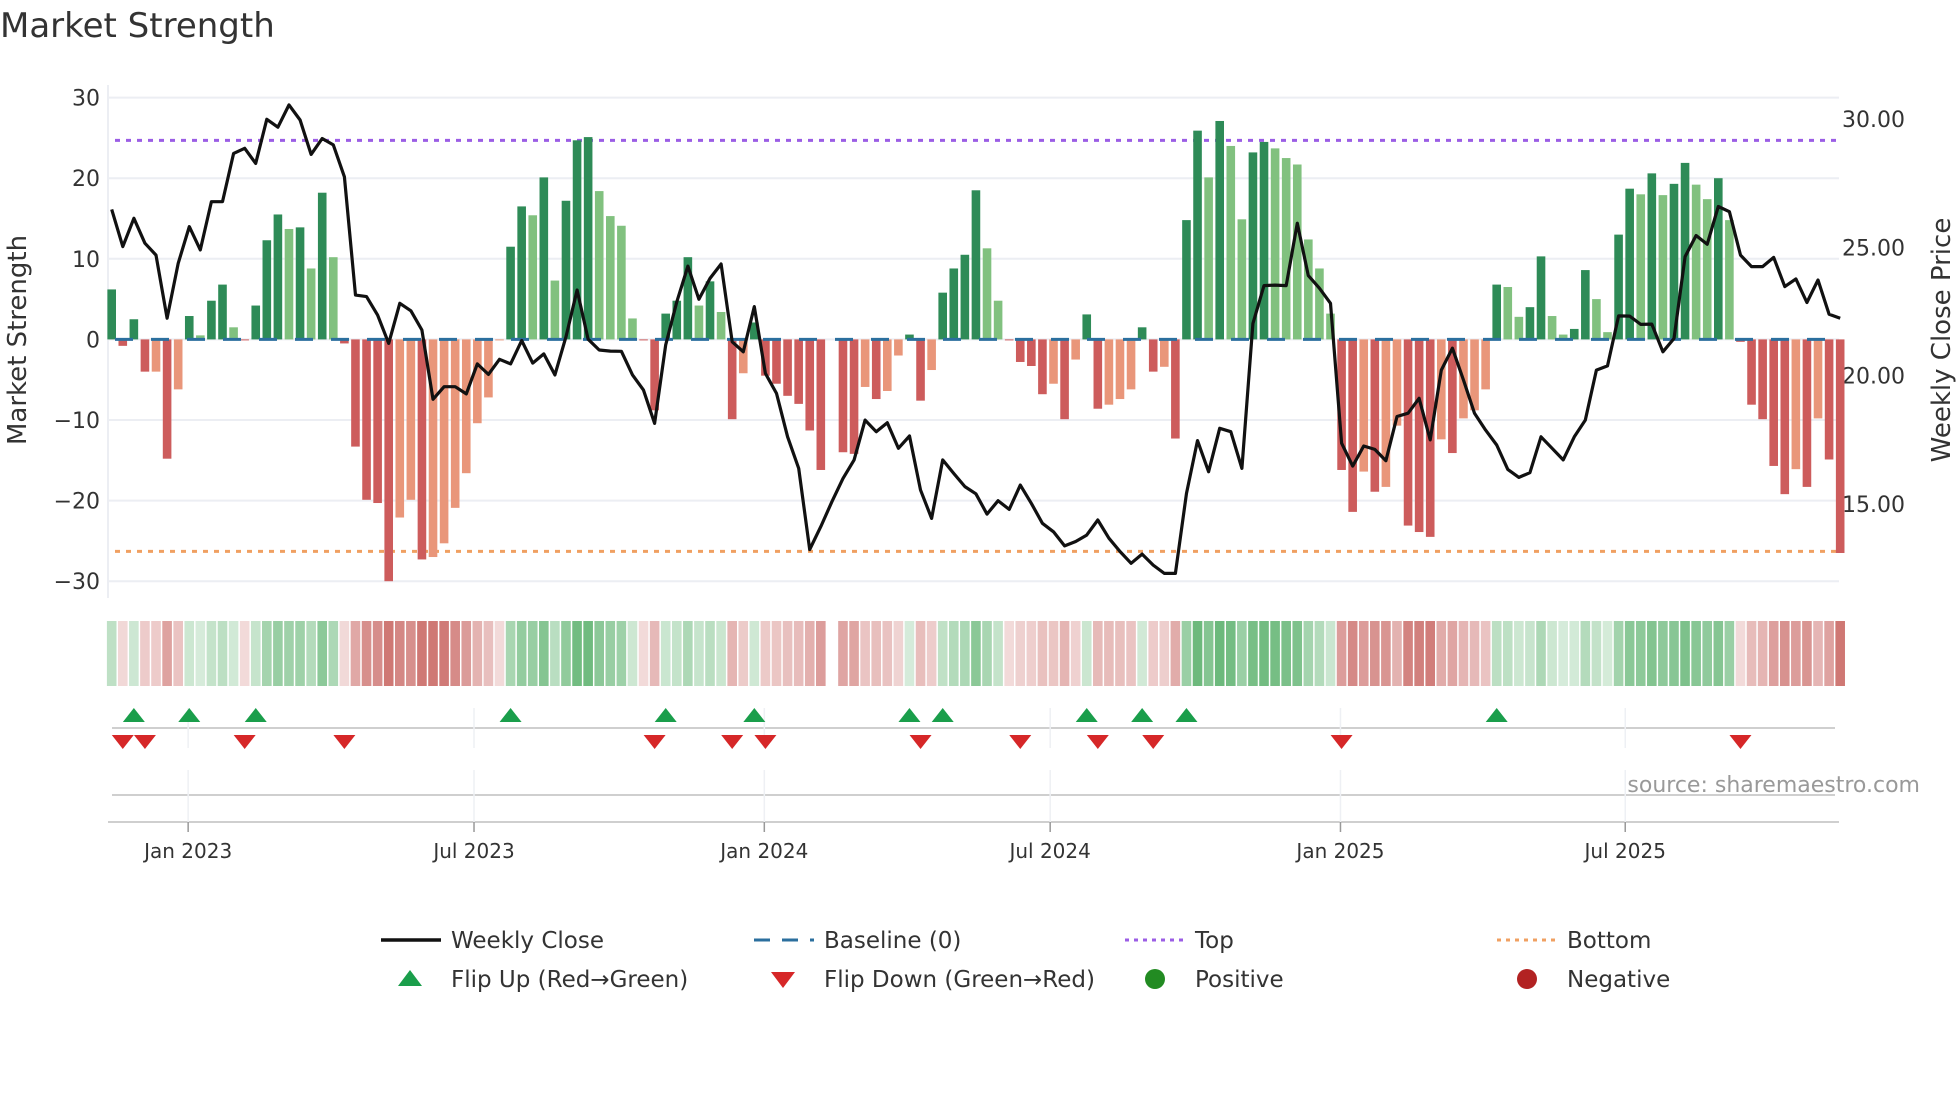 The height and width of the screenshot is (1102, 1960). I want to click on y2-tick-label: 30.00, so click(1873, 120).